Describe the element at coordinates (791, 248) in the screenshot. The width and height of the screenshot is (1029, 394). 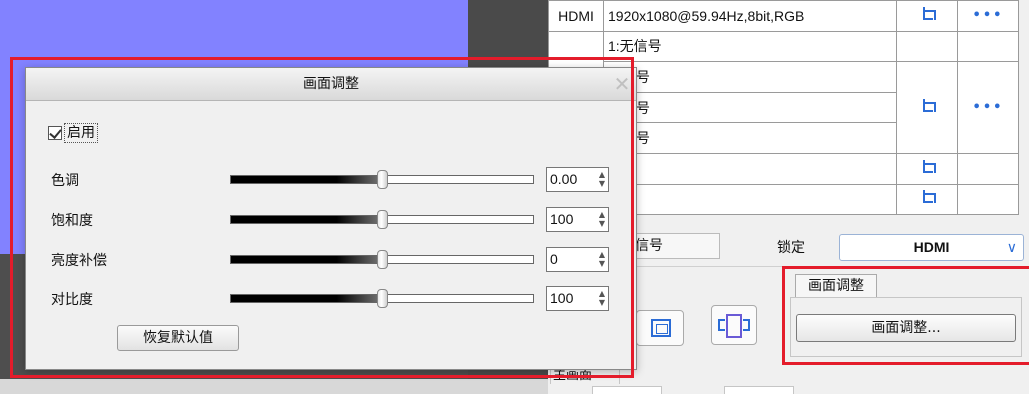
I see `lock-label: 锁定` at that location.